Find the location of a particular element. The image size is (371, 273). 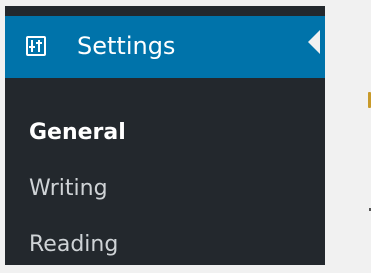

submenu-item-writing: Writing is located at coordinates (68, 189).